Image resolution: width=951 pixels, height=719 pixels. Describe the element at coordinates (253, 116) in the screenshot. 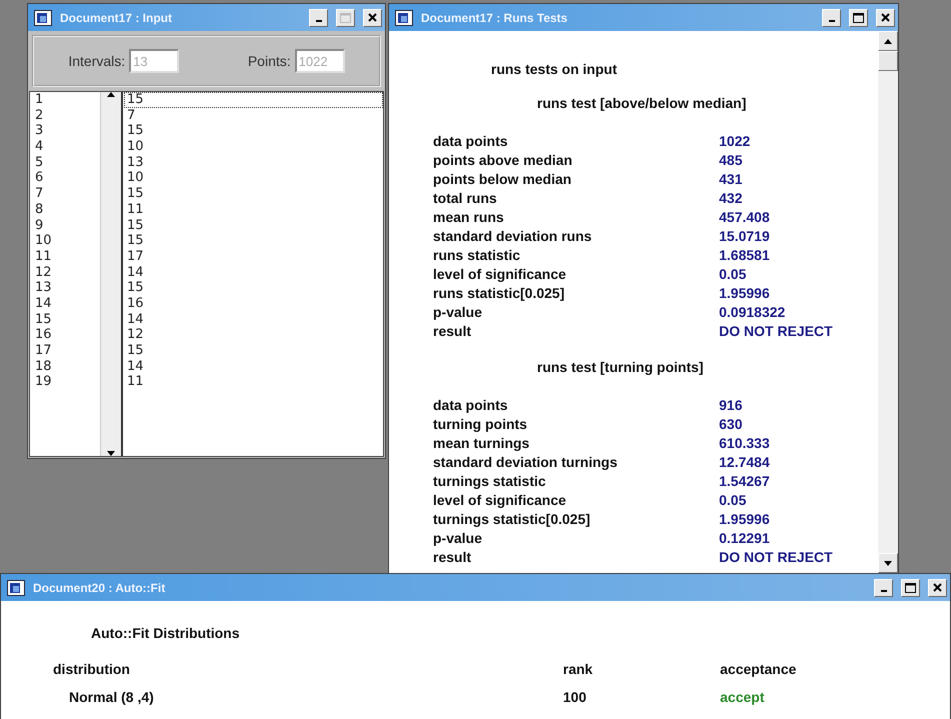

I see `value-cell: 7` at that location.